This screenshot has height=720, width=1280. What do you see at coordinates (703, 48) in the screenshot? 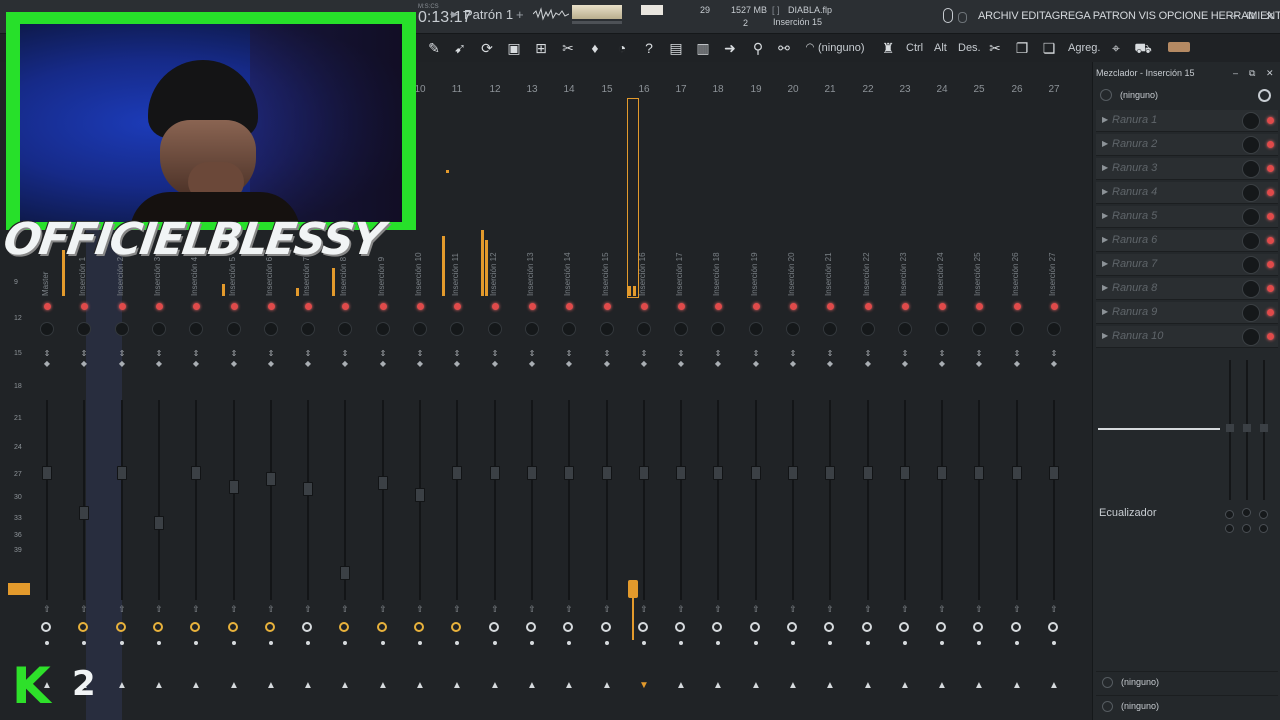
I see `piano-roll-icon: ▥` at bounding box center [703, 48].